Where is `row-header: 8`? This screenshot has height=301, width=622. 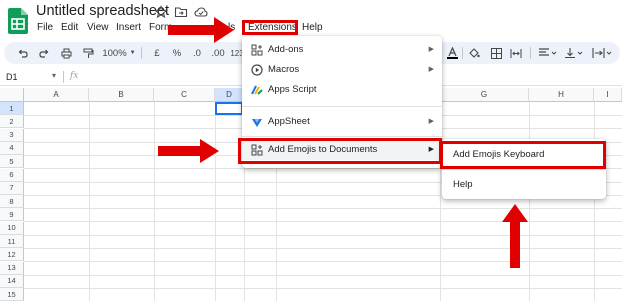 row-header: 8 is located at coordinates (12, 202).